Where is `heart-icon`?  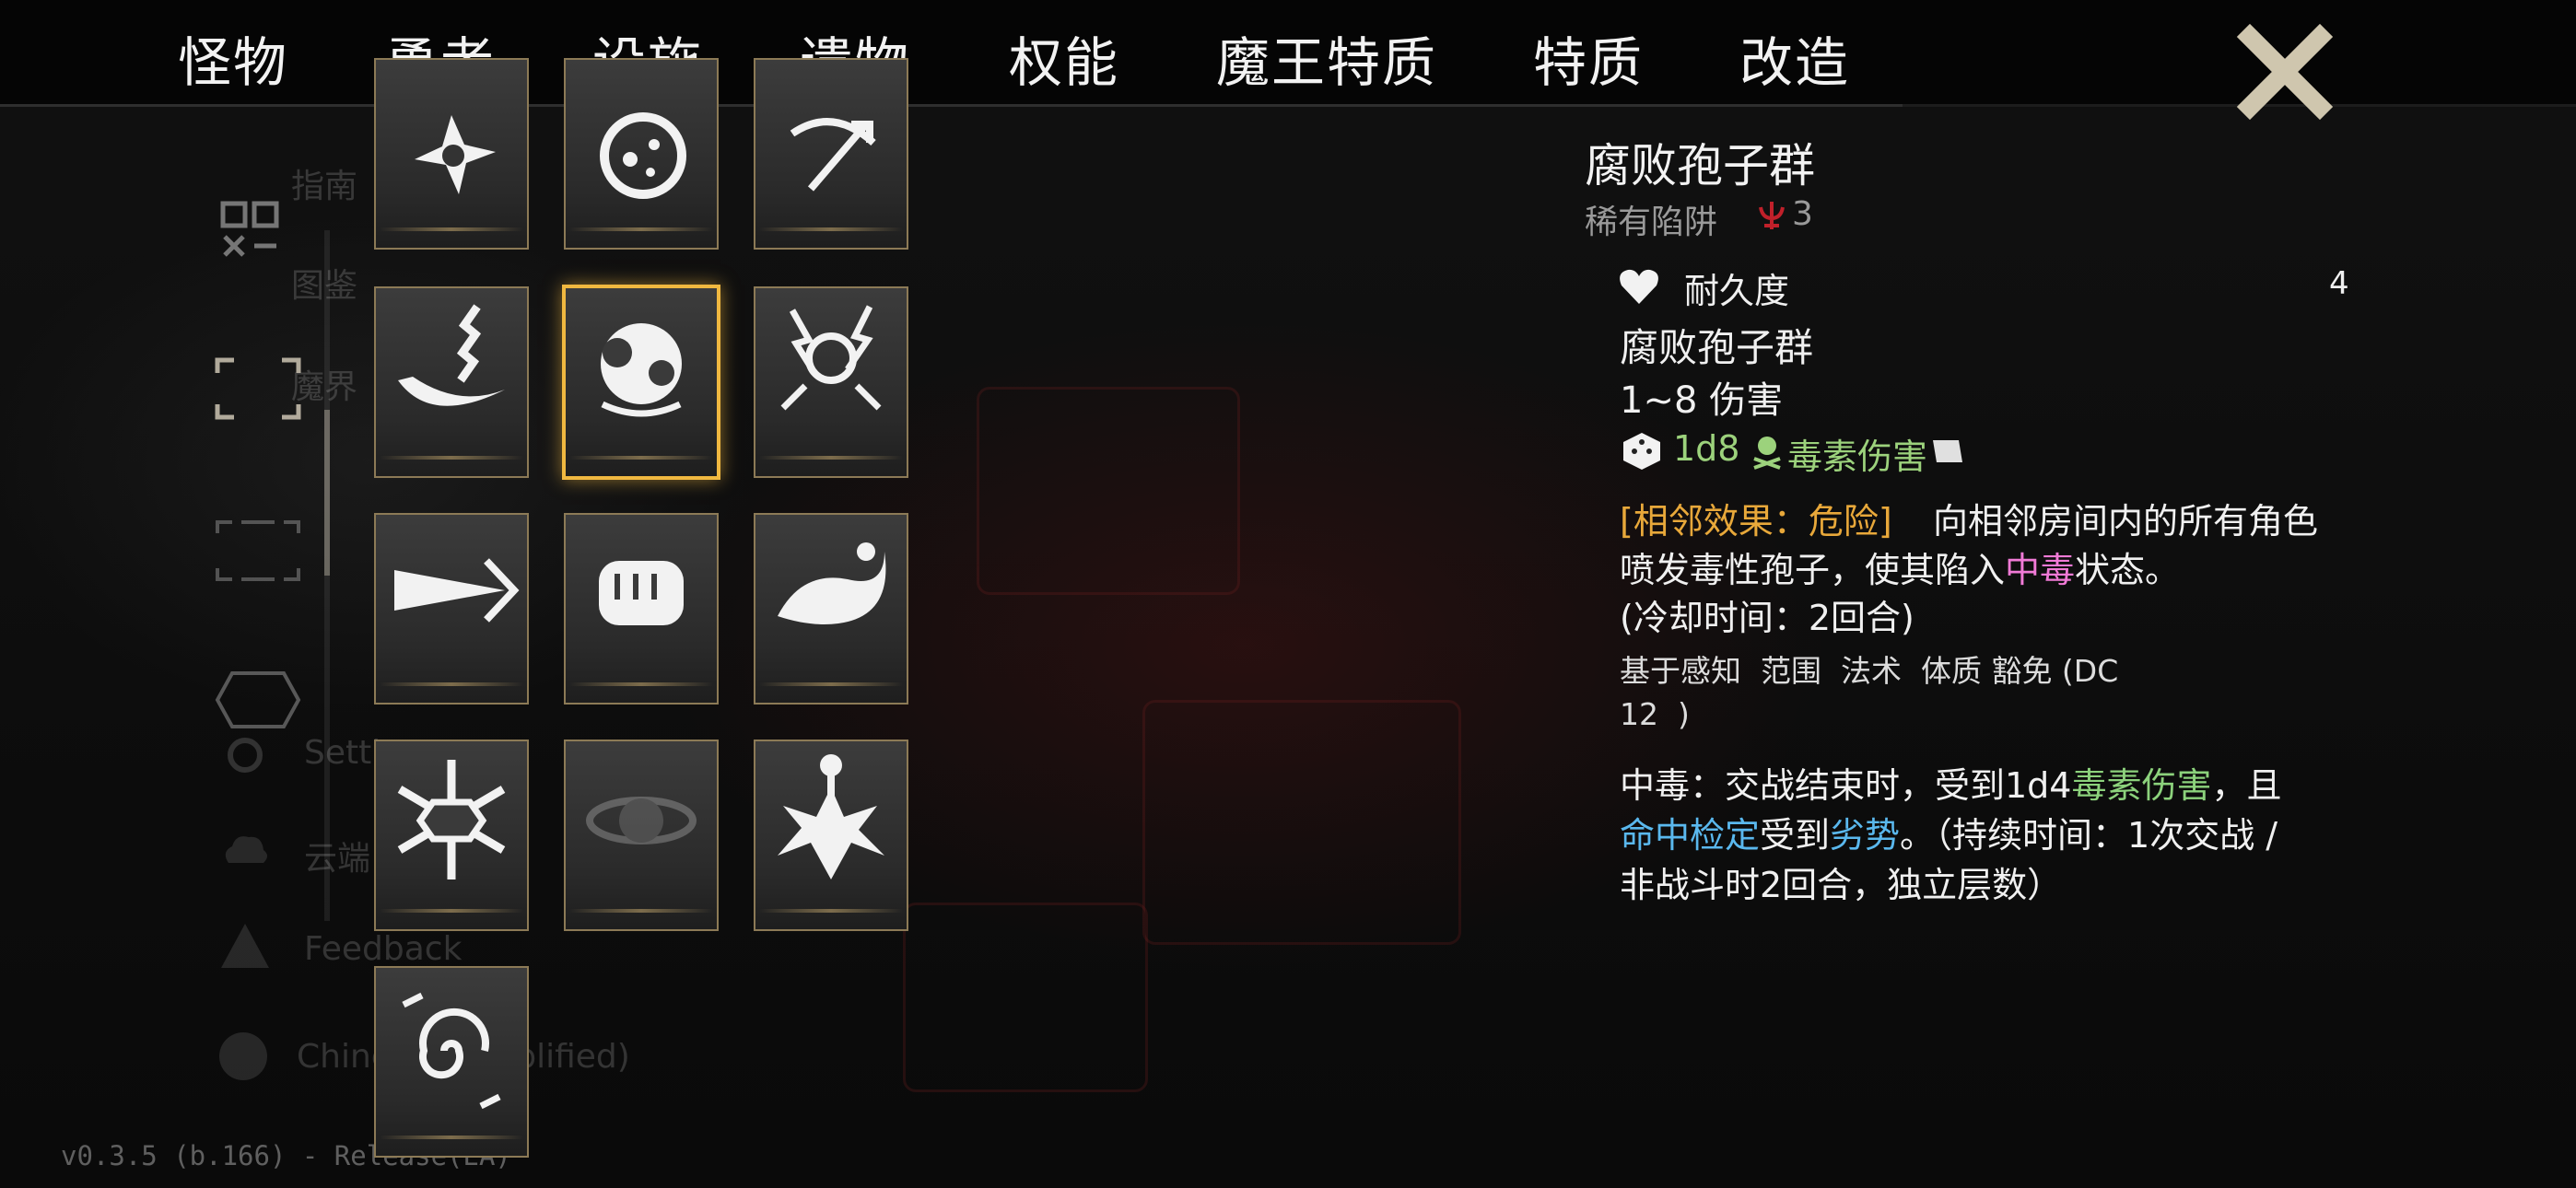
heart-icon is located at coordinates (1639, 286).